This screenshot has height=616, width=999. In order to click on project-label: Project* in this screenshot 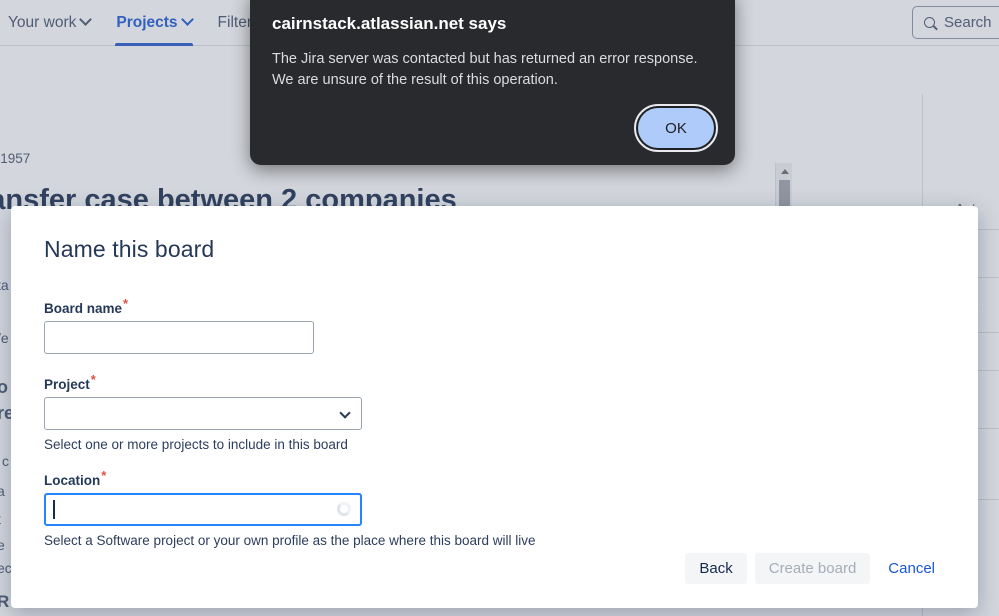, I will do `click(70, 383)`.